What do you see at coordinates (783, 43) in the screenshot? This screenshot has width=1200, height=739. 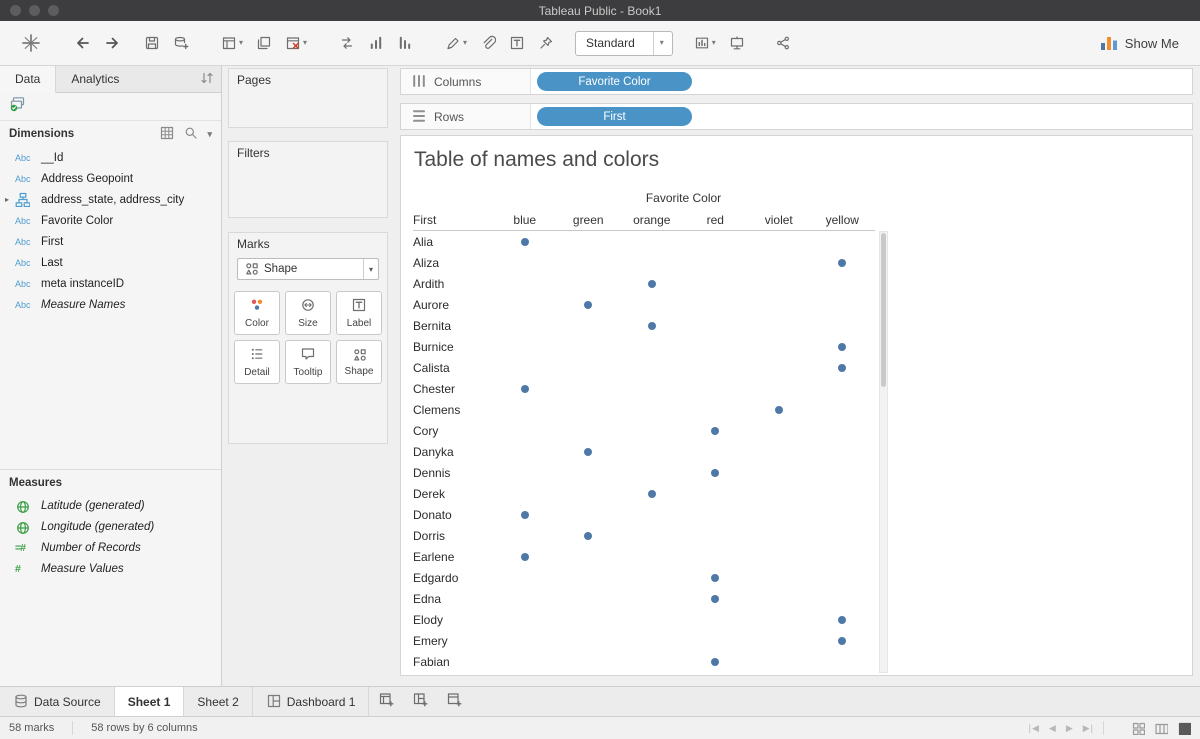 I see `share-button` at bounding box center [783, 43].